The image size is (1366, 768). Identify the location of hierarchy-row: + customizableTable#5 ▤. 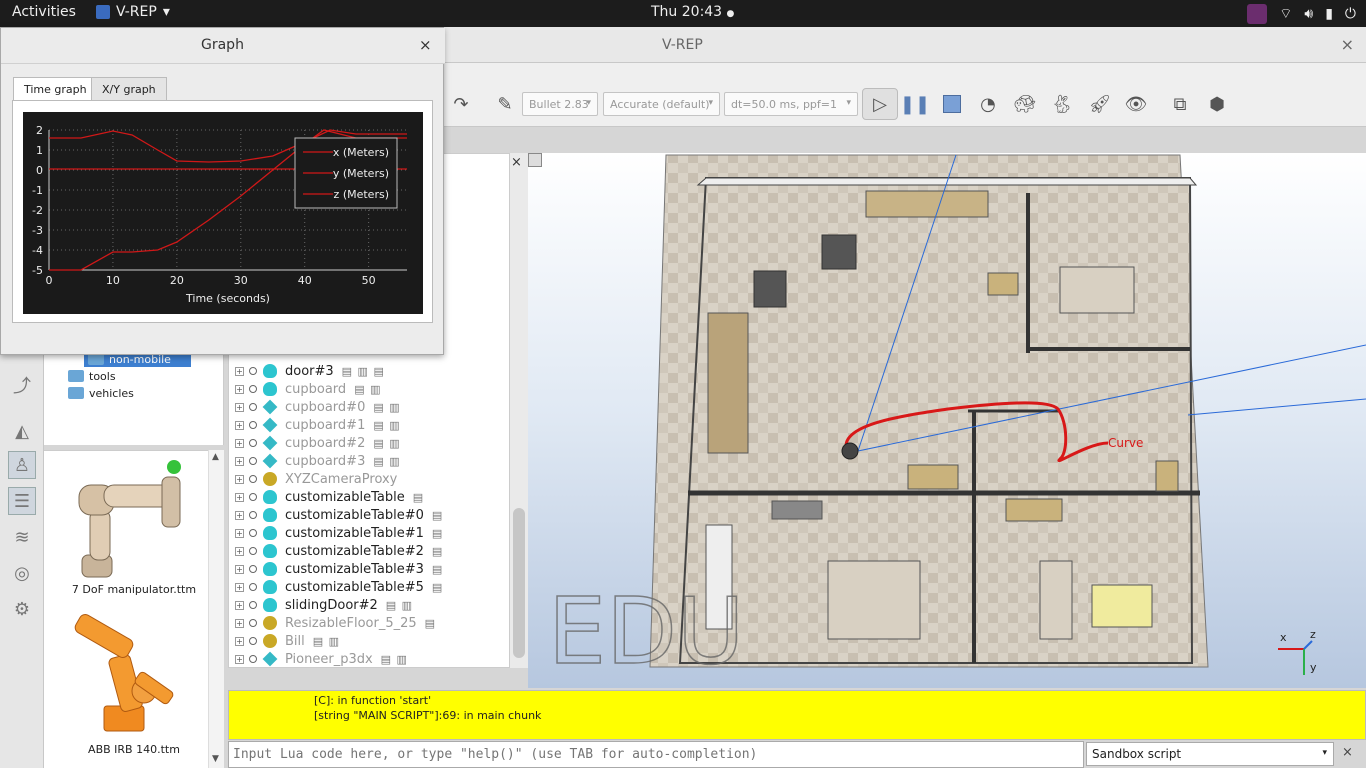
(339, 587).